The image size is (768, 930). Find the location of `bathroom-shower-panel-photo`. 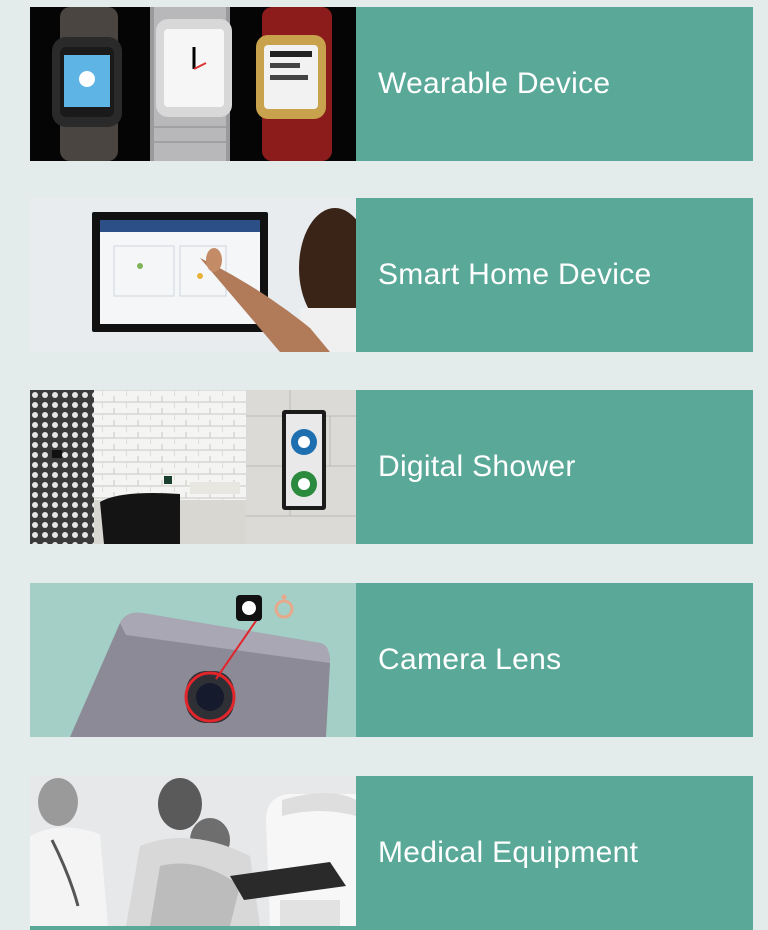

bathroom-shower-panel-photo is located at coordinates (193, 467).